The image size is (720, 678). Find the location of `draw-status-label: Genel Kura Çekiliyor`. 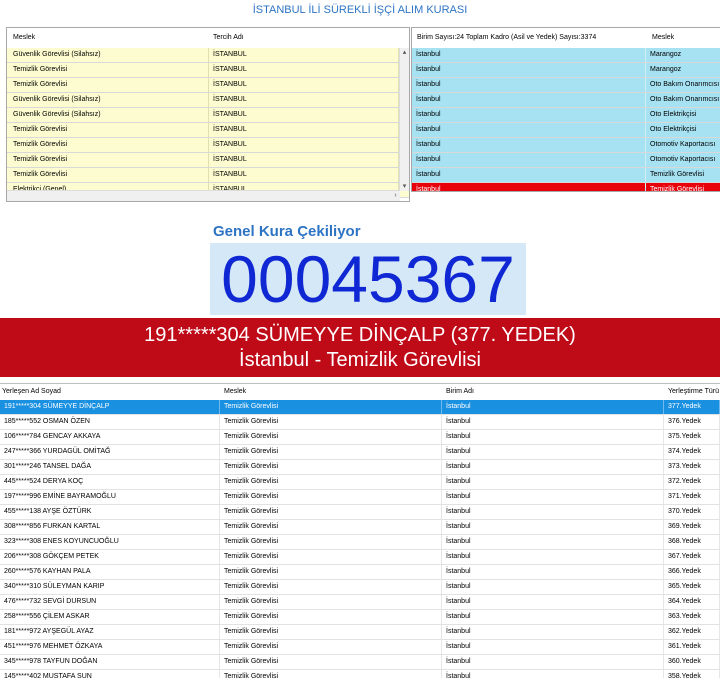

draw-status-label: Genel Kura Çekiliyor is located at coordinates (287, 231).